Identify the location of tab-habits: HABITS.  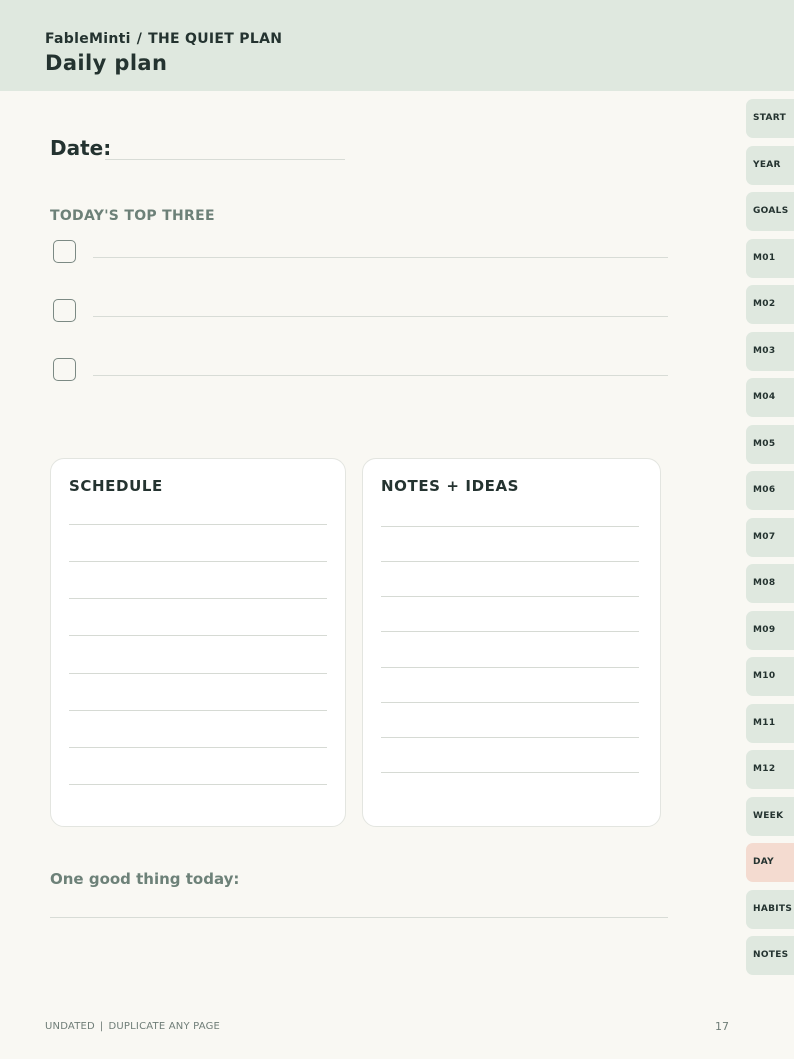
(770, 909).